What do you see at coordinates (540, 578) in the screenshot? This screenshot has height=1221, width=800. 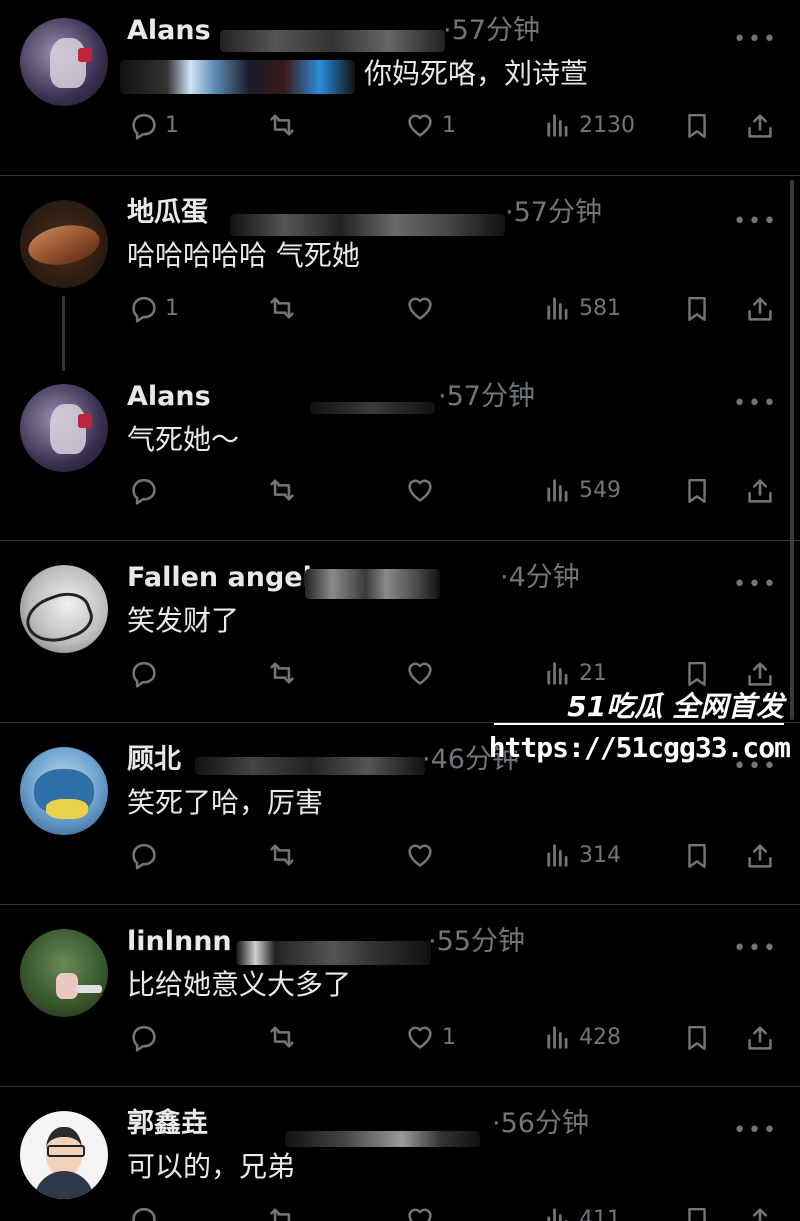 I see `post-time: ·4分钟` at bounding box center [540, 578].